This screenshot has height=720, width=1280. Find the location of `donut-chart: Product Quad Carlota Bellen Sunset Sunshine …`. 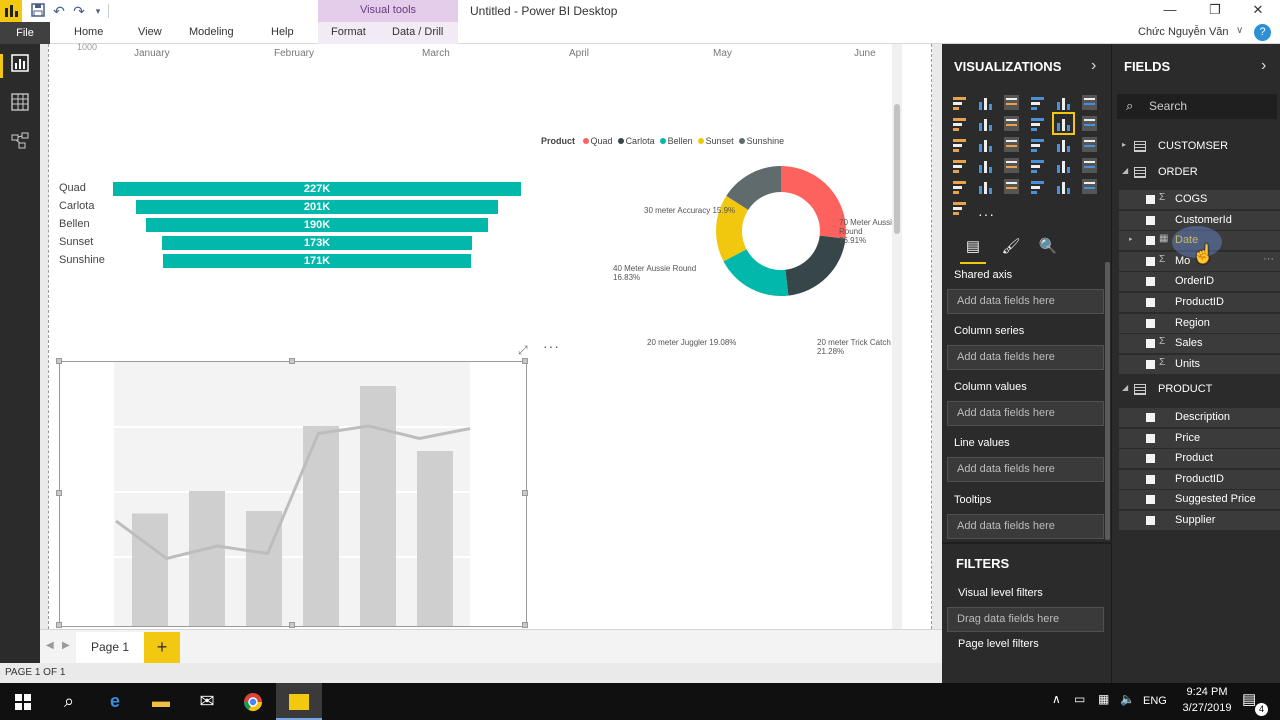

donut-chart: Product Quad Carlota Bellen Sunset Sunshine … is located at coordinates (721, 244).